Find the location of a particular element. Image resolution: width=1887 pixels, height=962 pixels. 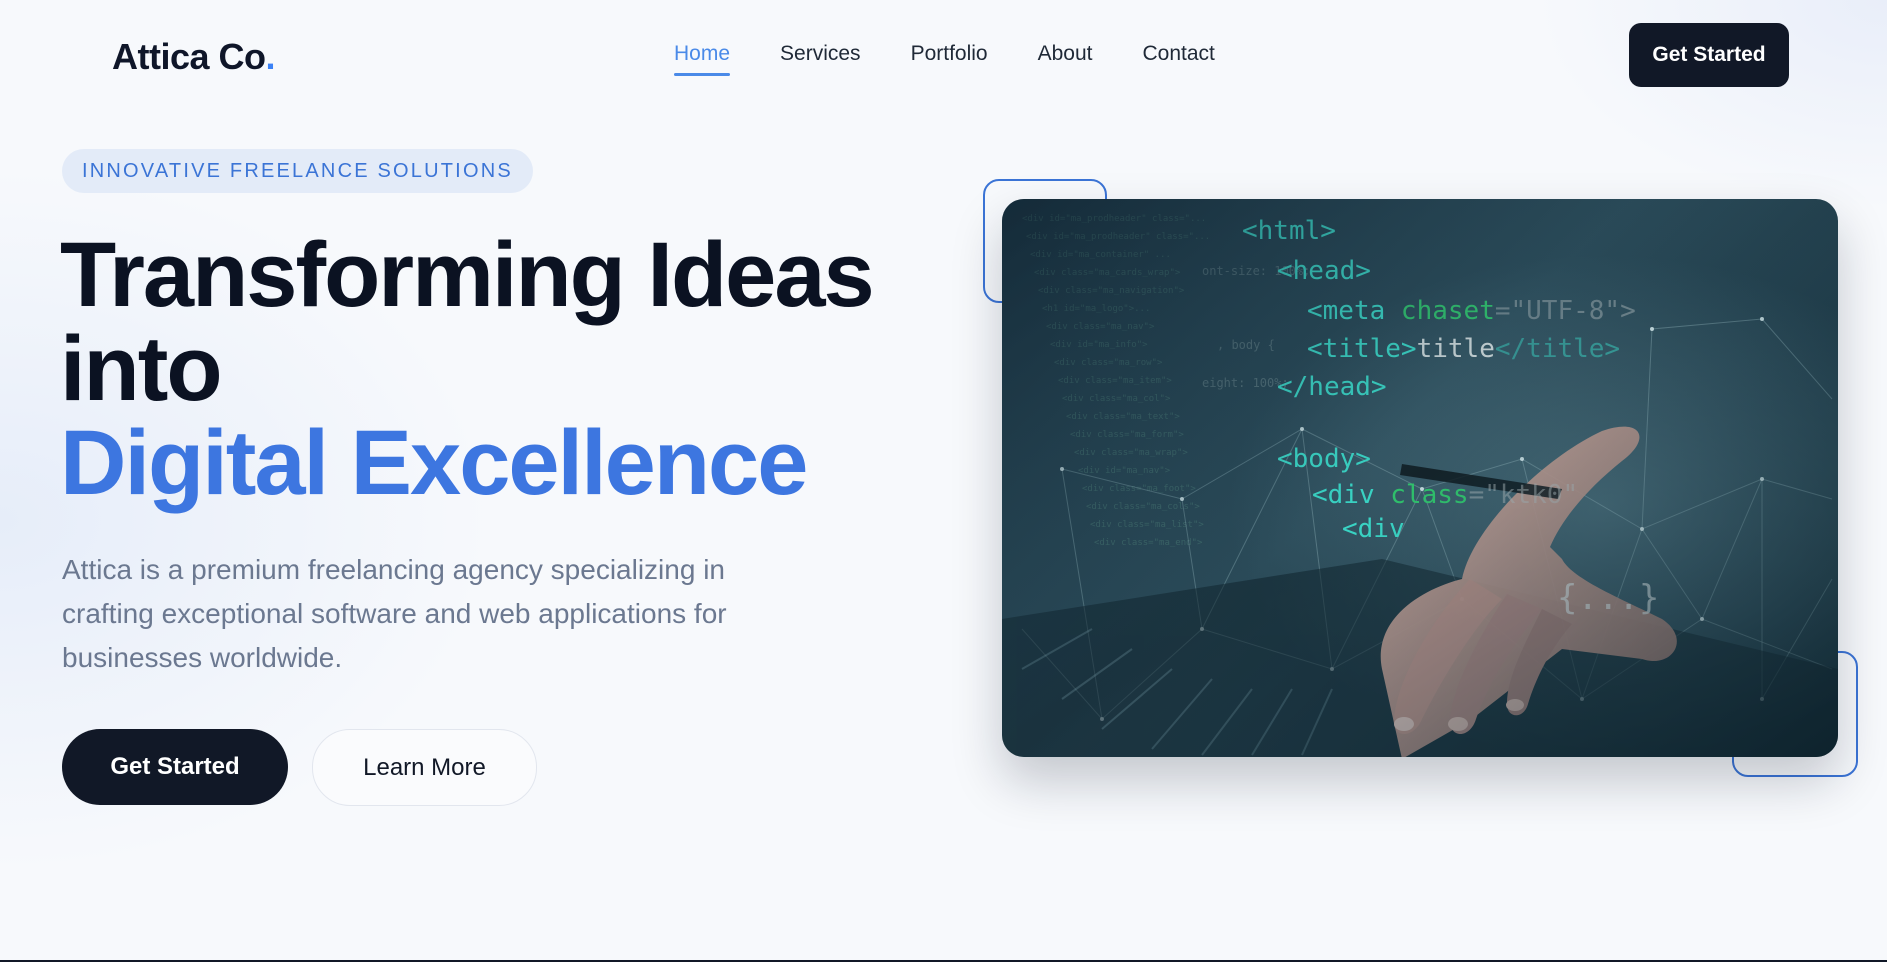

nav-link-about: About is located at coordinates (1065, 59).